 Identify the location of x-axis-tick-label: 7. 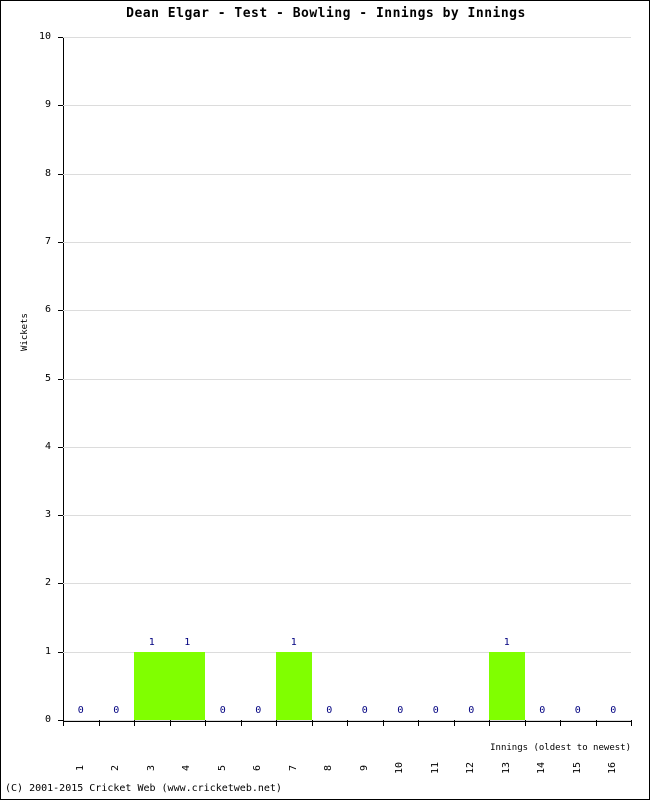
(293, 768).